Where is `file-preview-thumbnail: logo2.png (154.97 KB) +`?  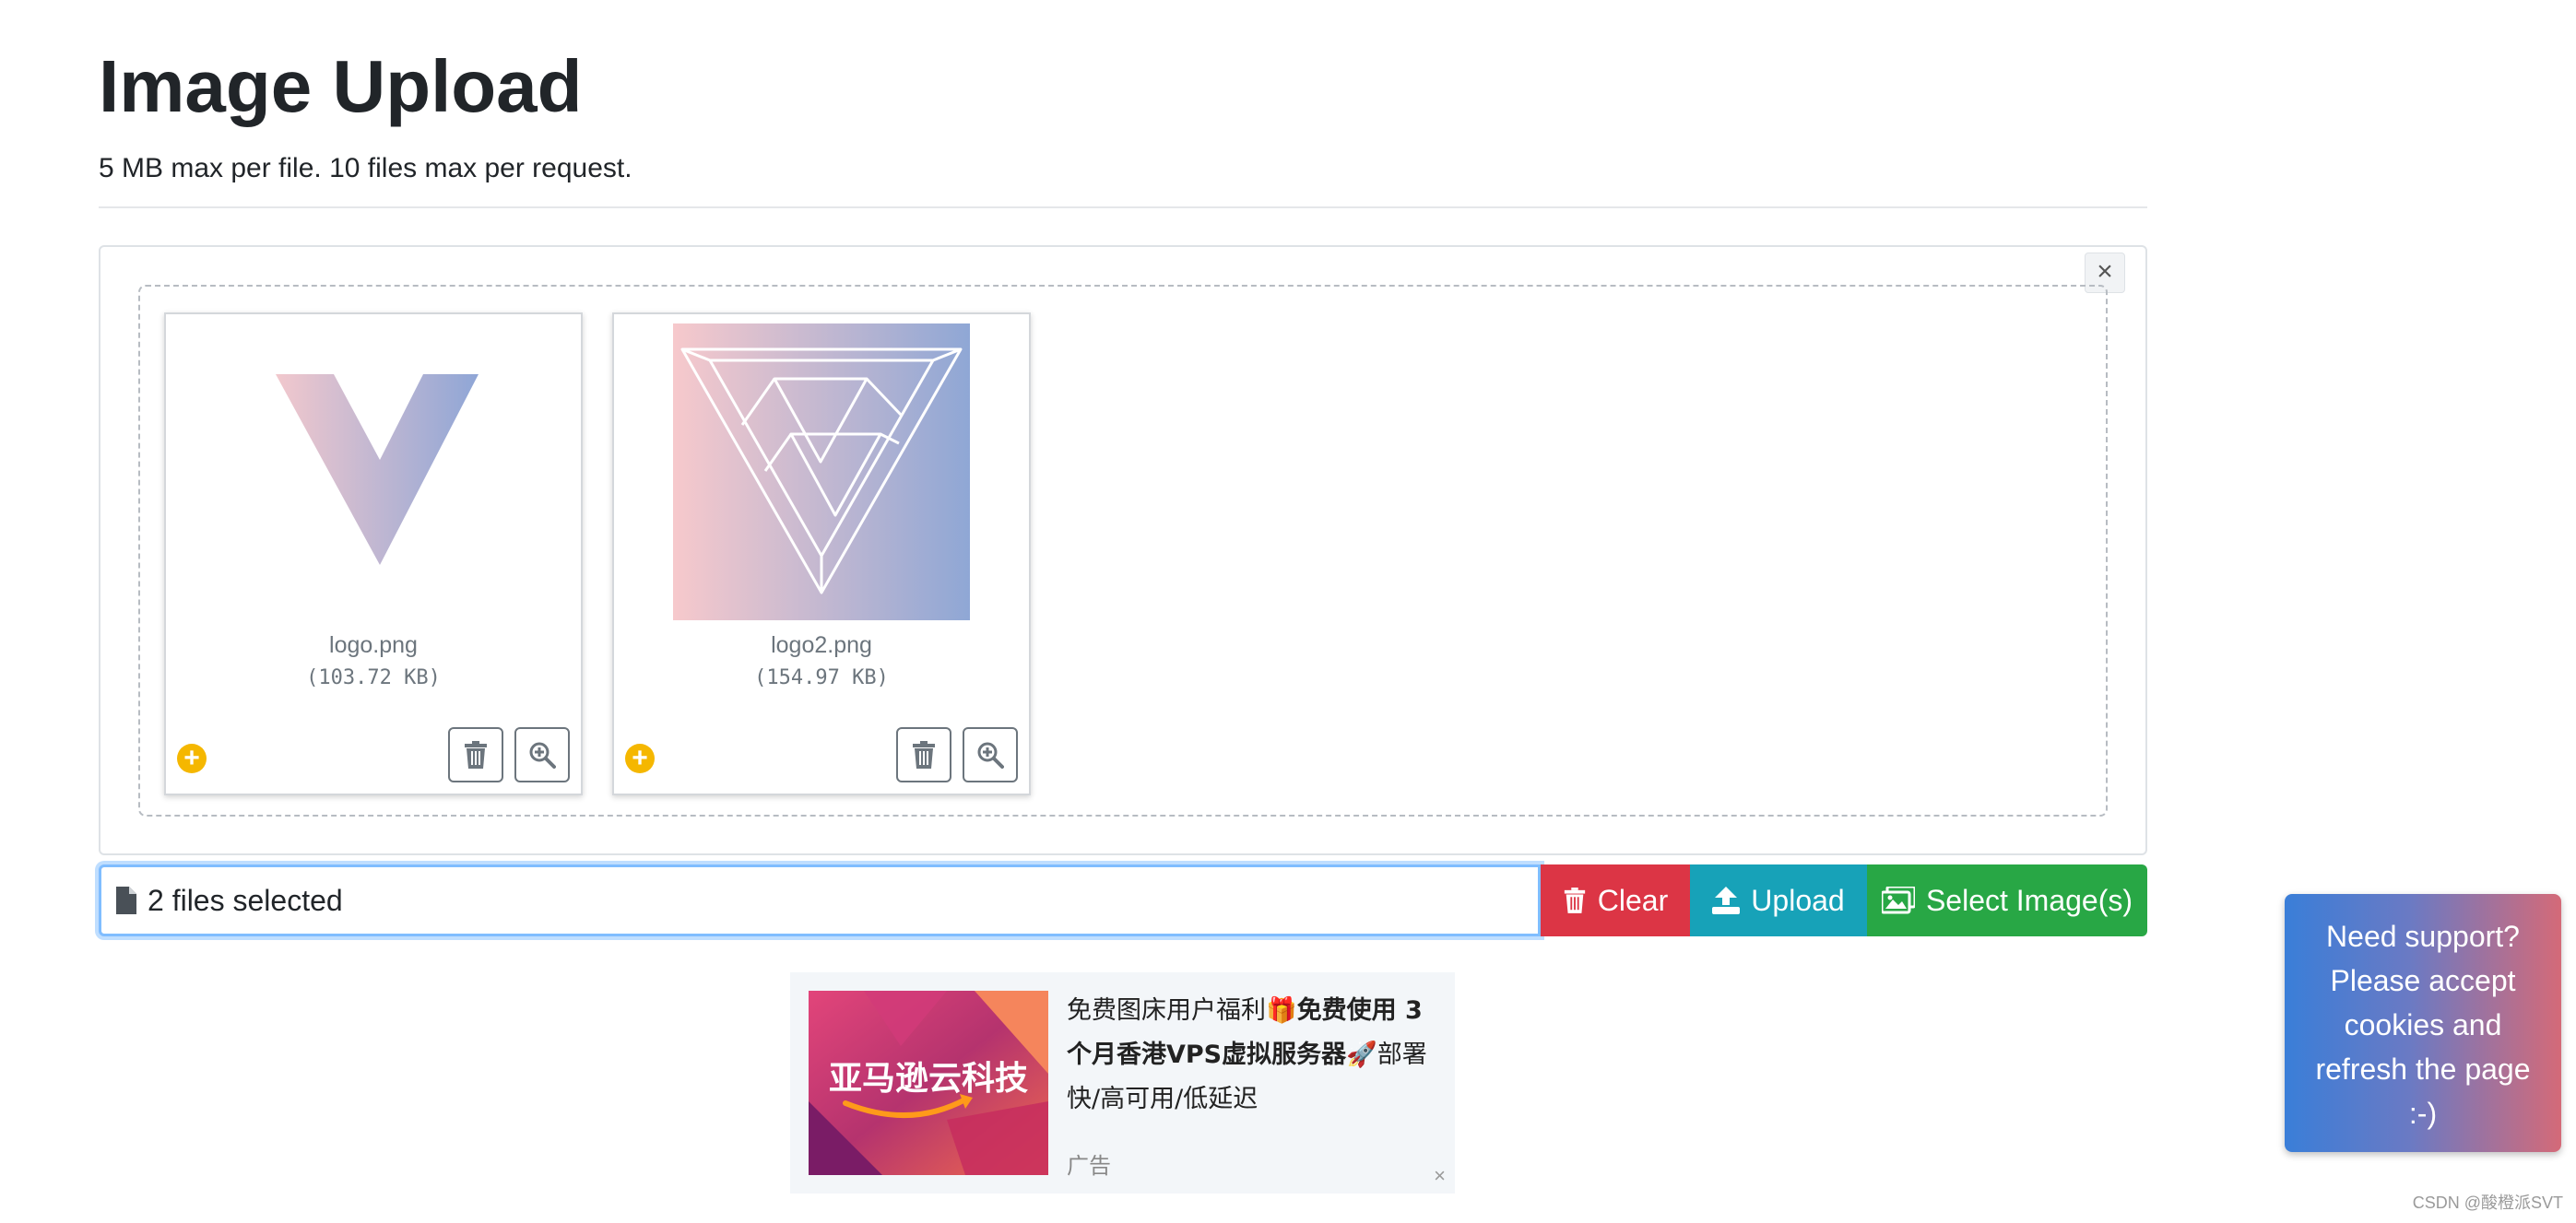 file-preview-thumbnail: logo2.png (154.97 KB) + is located at coordinates (821, 553).